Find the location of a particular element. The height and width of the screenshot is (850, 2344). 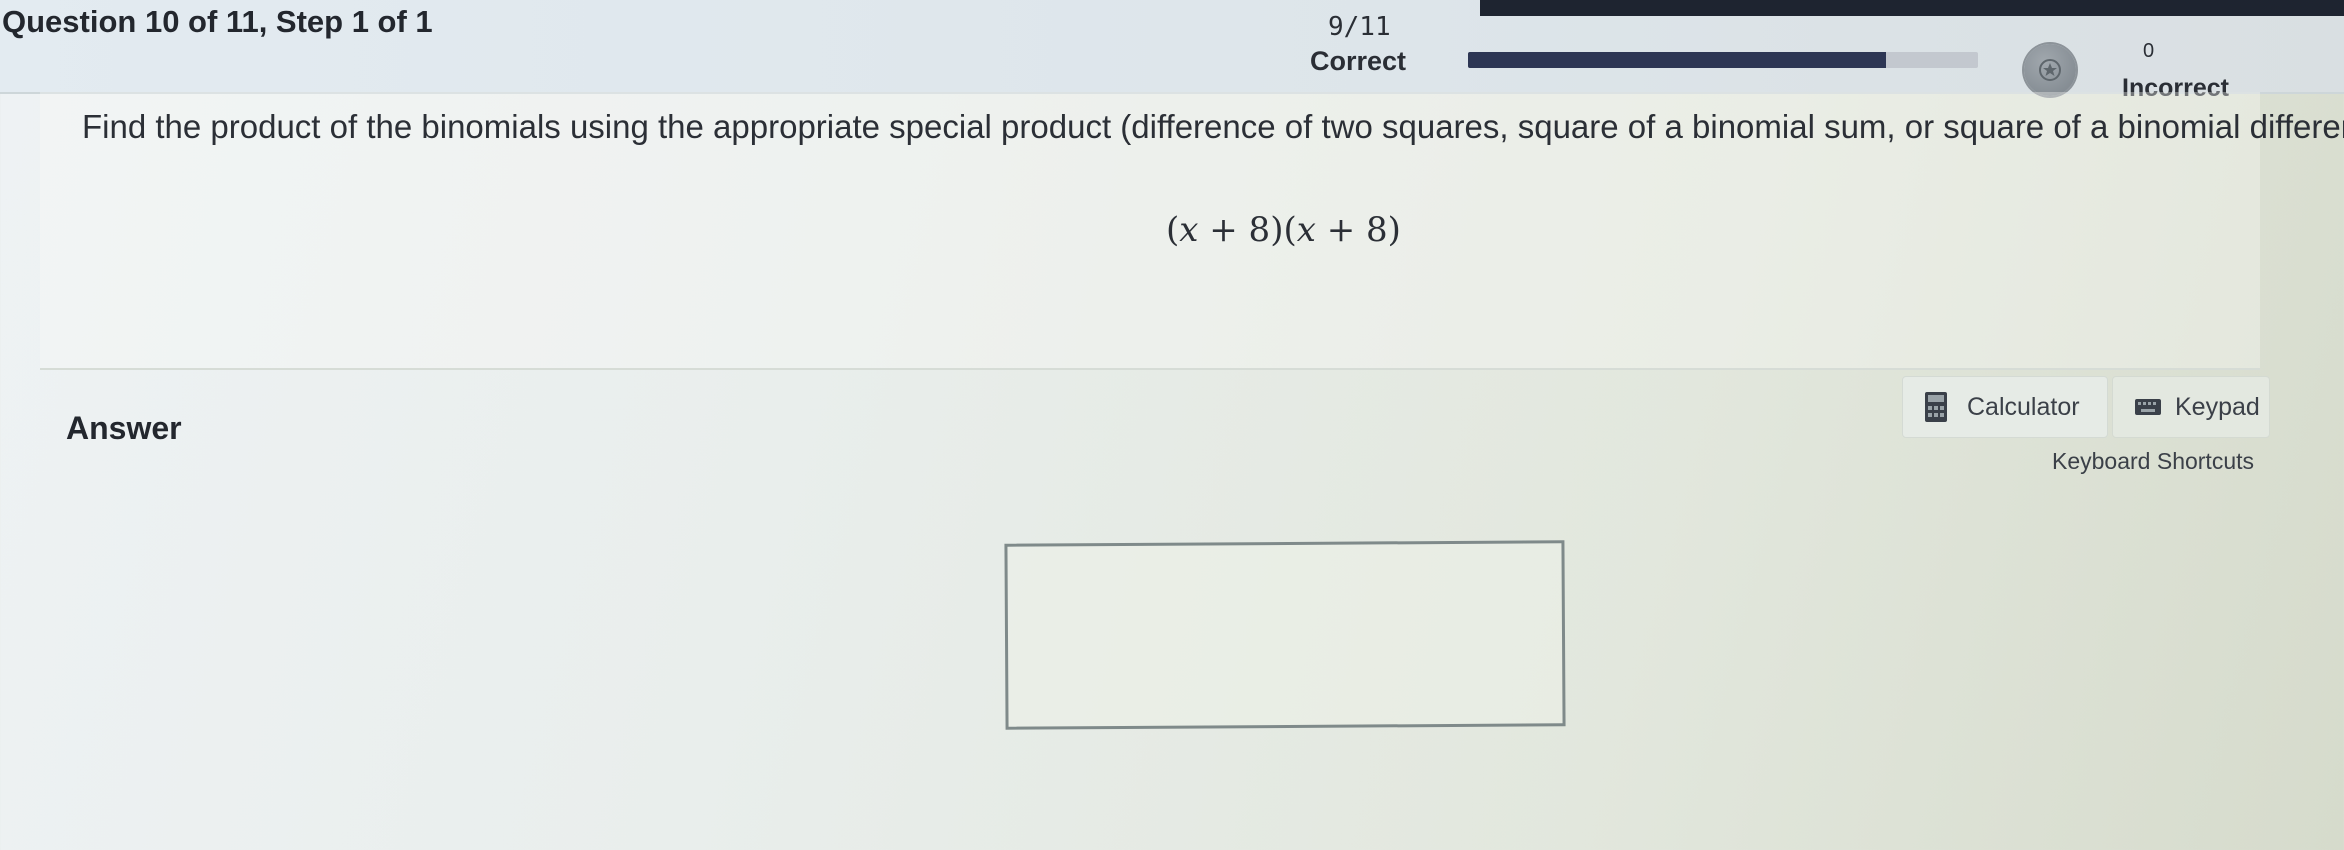

keyboard-shortcuts-link: Keyboard Shortcuts is located at coordinates (2153, 461).